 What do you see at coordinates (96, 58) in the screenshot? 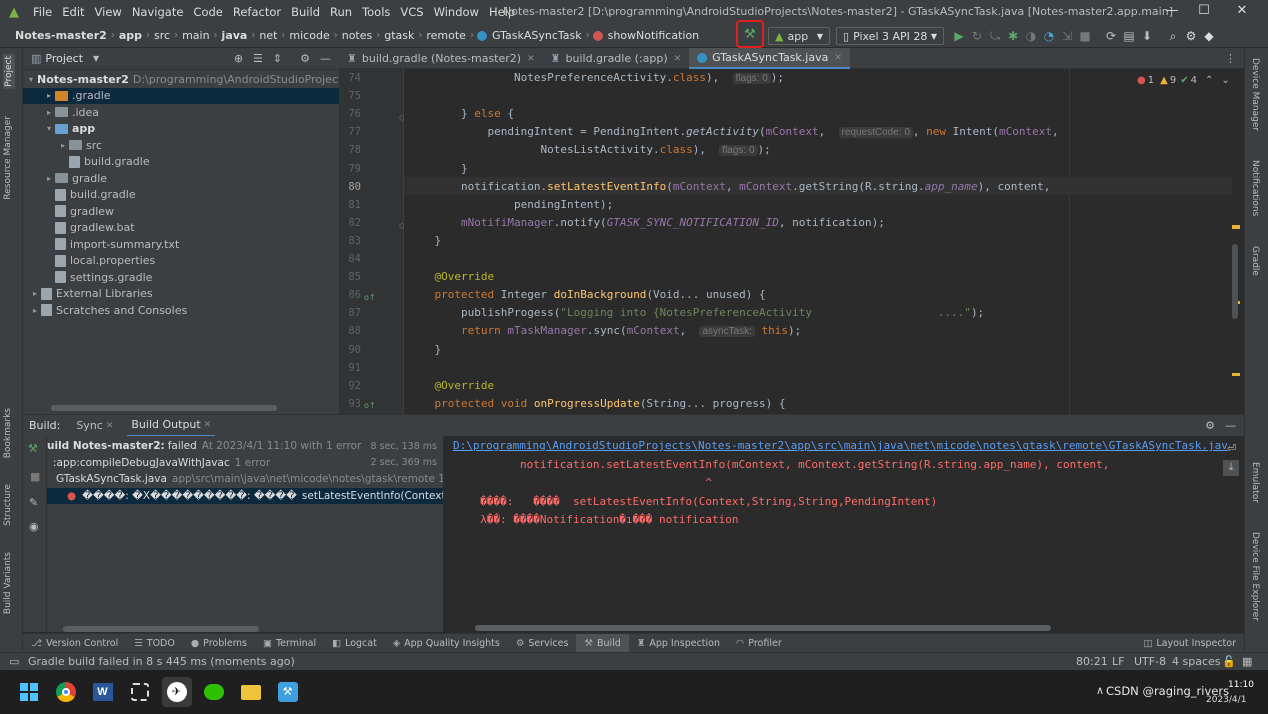
I see `chevron-down-icon: ▼` at bounding box center [96, 58].